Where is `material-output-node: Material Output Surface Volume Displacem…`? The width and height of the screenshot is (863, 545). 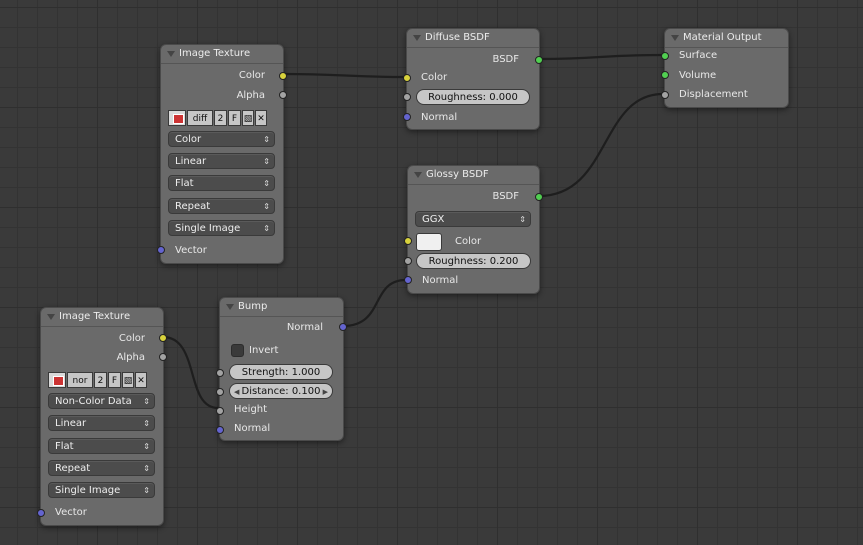 material-output-node: Material Output Surface Volume Displacem… is located at coordinates (725, 68).